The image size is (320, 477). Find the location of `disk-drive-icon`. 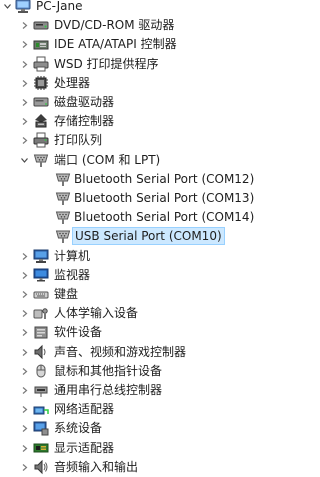

disk-drive-icon is located at coordinates (41, 102).